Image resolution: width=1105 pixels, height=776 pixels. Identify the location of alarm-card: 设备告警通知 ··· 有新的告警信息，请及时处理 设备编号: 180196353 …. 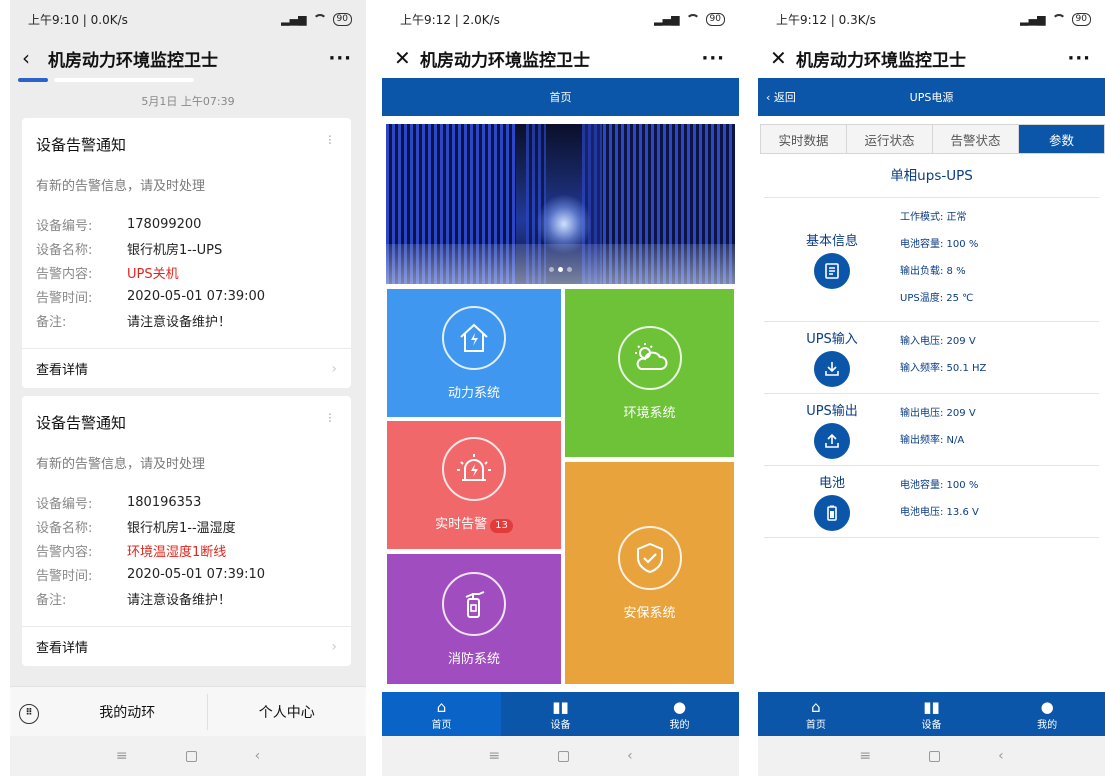
(186, 531).